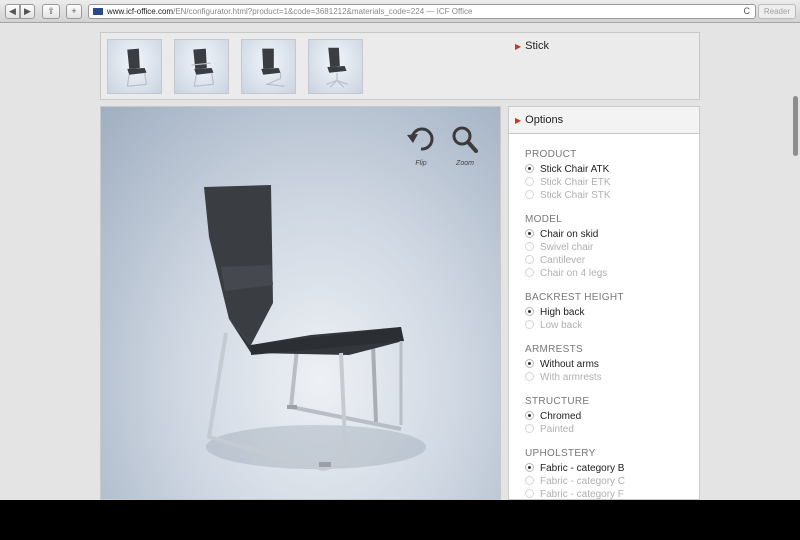  I want to click on page-title: ICF Office, so click(454, 11).